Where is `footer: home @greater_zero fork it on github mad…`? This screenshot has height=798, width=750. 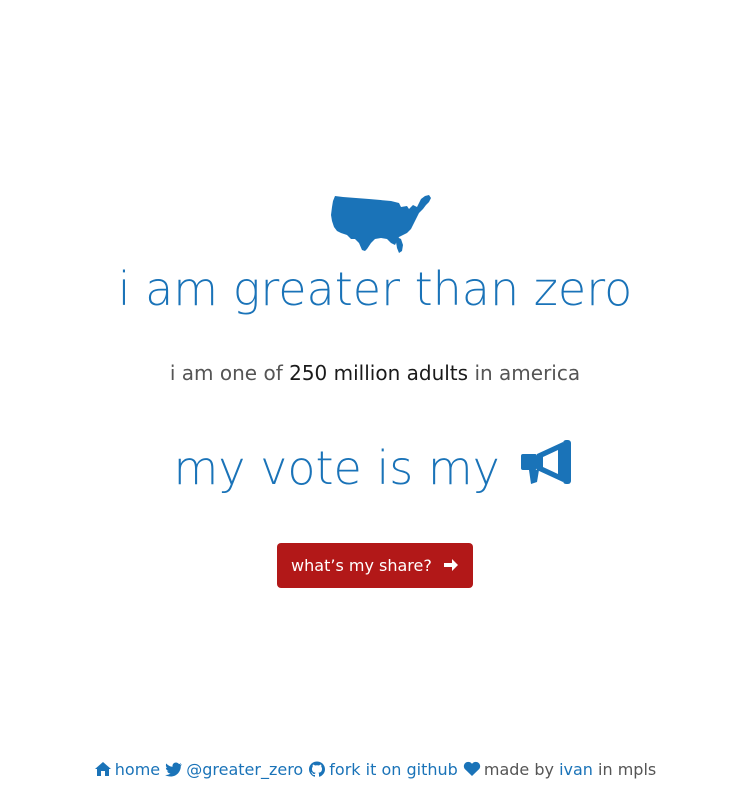
footer: home @greater_zero fork it on github mad… is located at coordinates (375, 770).